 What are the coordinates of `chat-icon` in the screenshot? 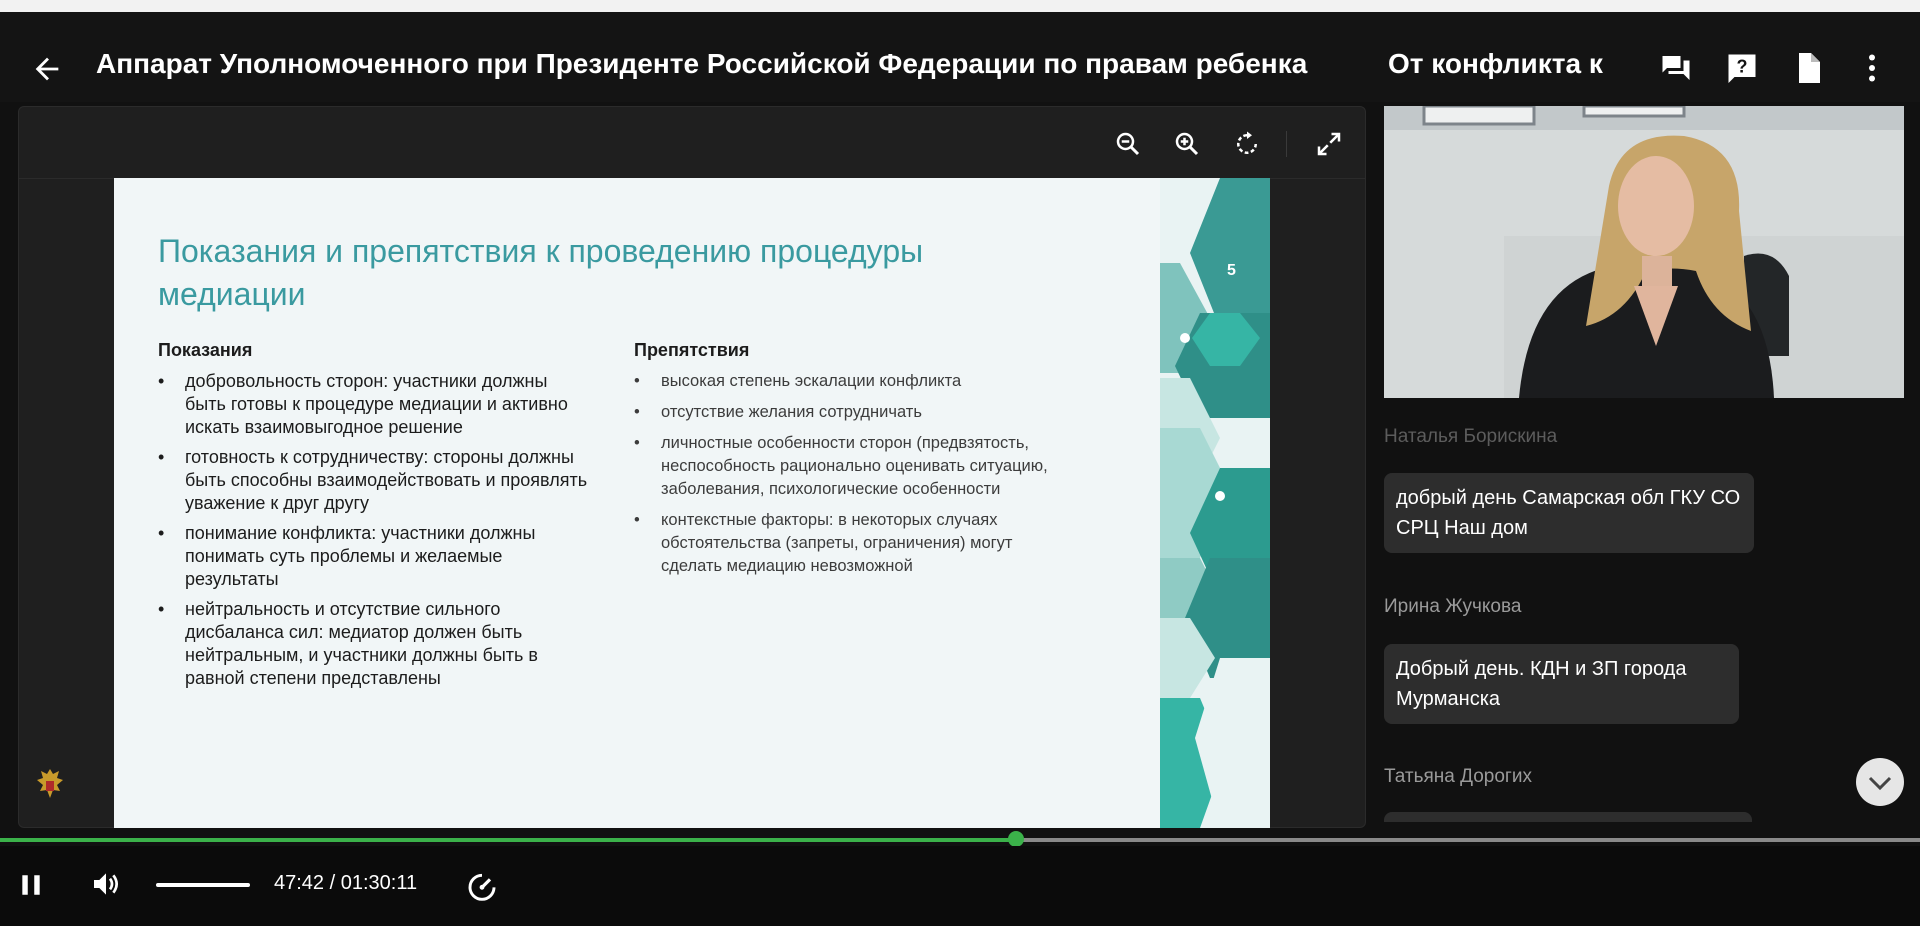 It's located at (1676, 68).